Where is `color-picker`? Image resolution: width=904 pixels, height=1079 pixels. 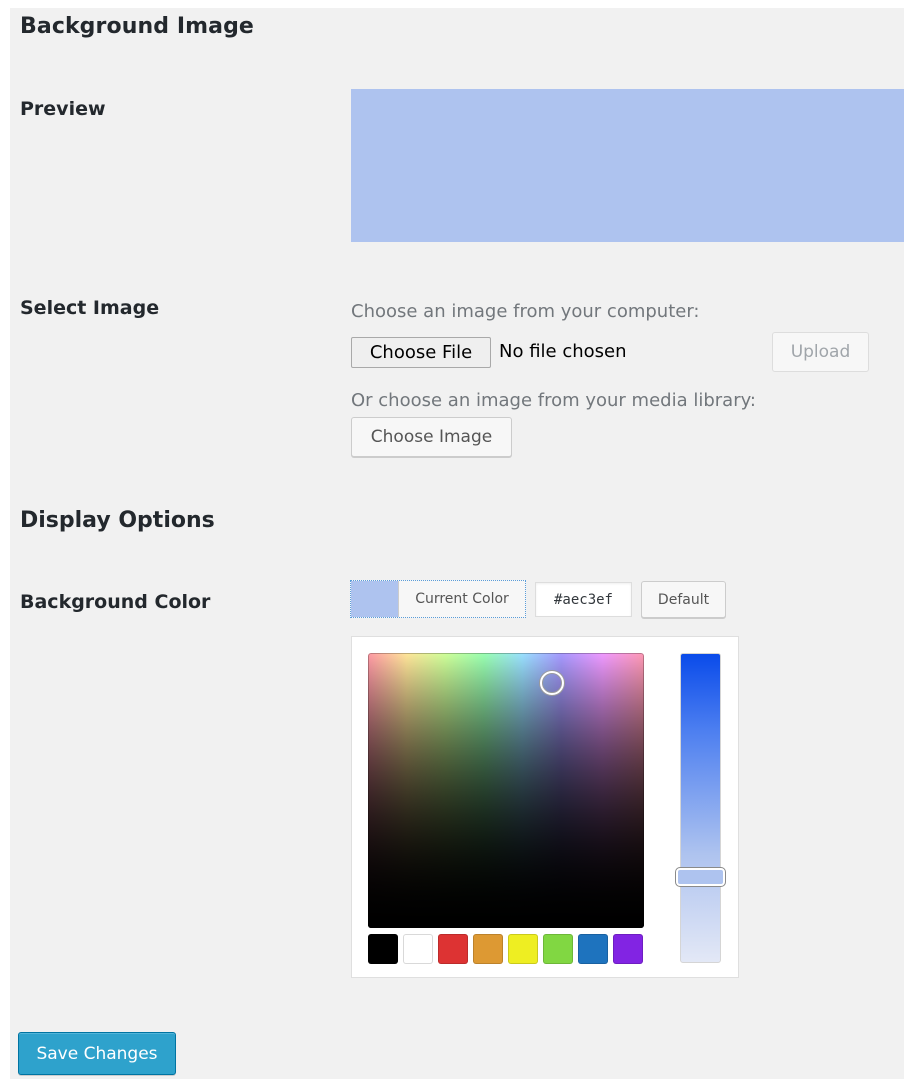
color-picker is located at coordinates (545, 807).